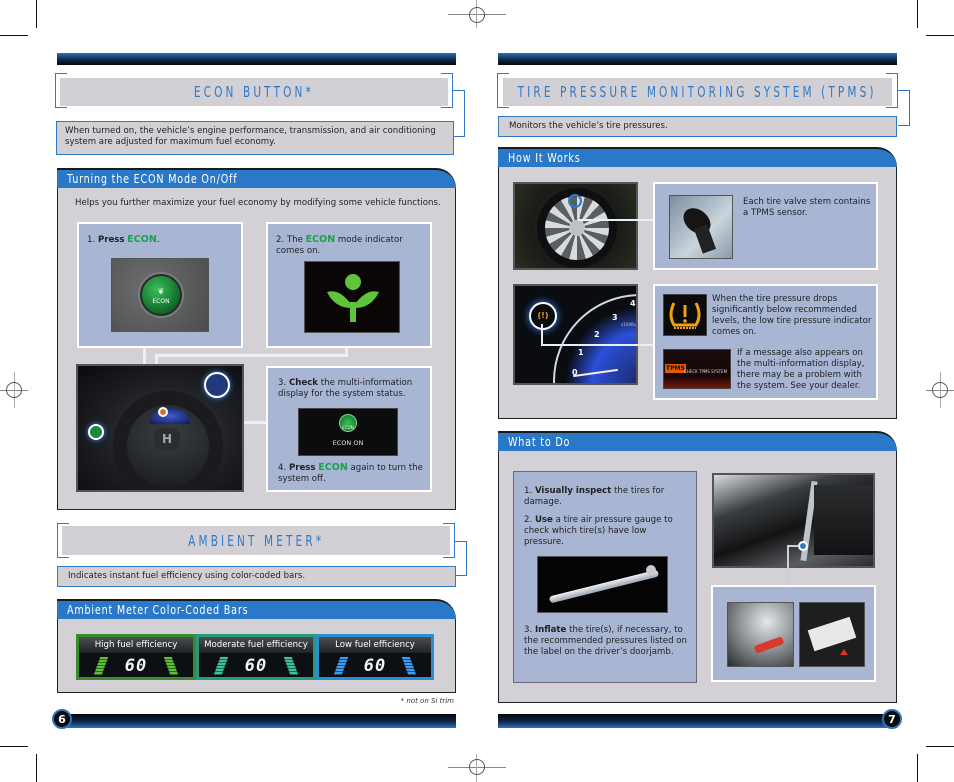 The height and width of the screenshot is (782, 954). Describe the element at coordinates (633, 303) in the screenshot. I see `gauge-number: 4` at that location.